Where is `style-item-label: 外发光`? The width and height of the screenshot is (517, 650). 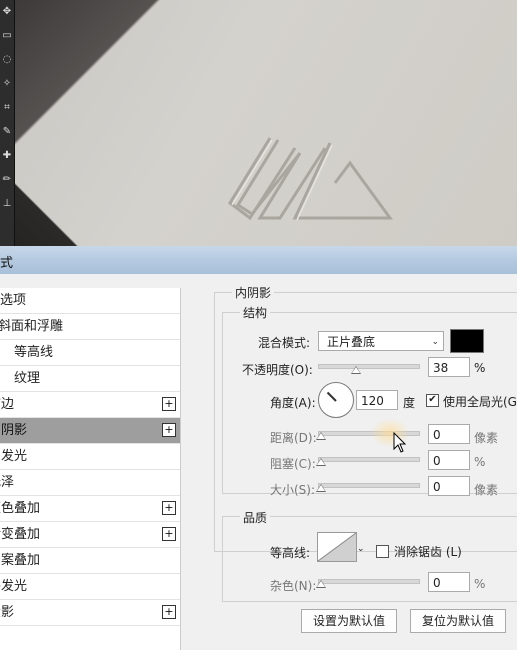 style-item-label: 外发光 is located at coordinates (14, 586).